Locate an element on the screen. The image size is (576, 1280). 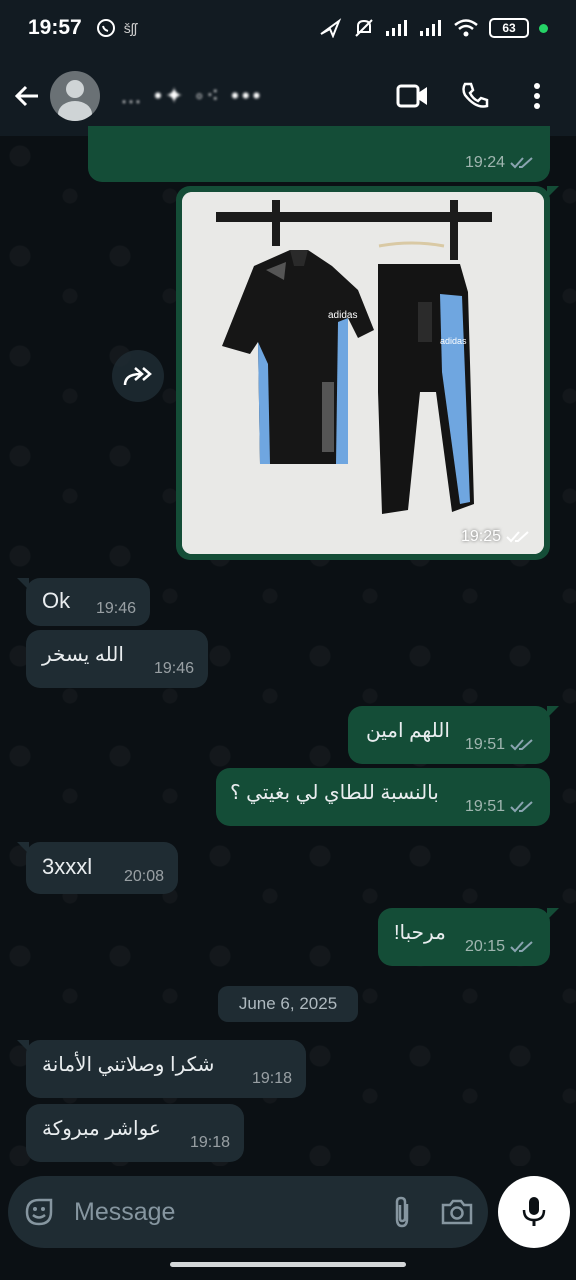
status-extra-indicator: šʃʃ is located at coordinates (130, 28).